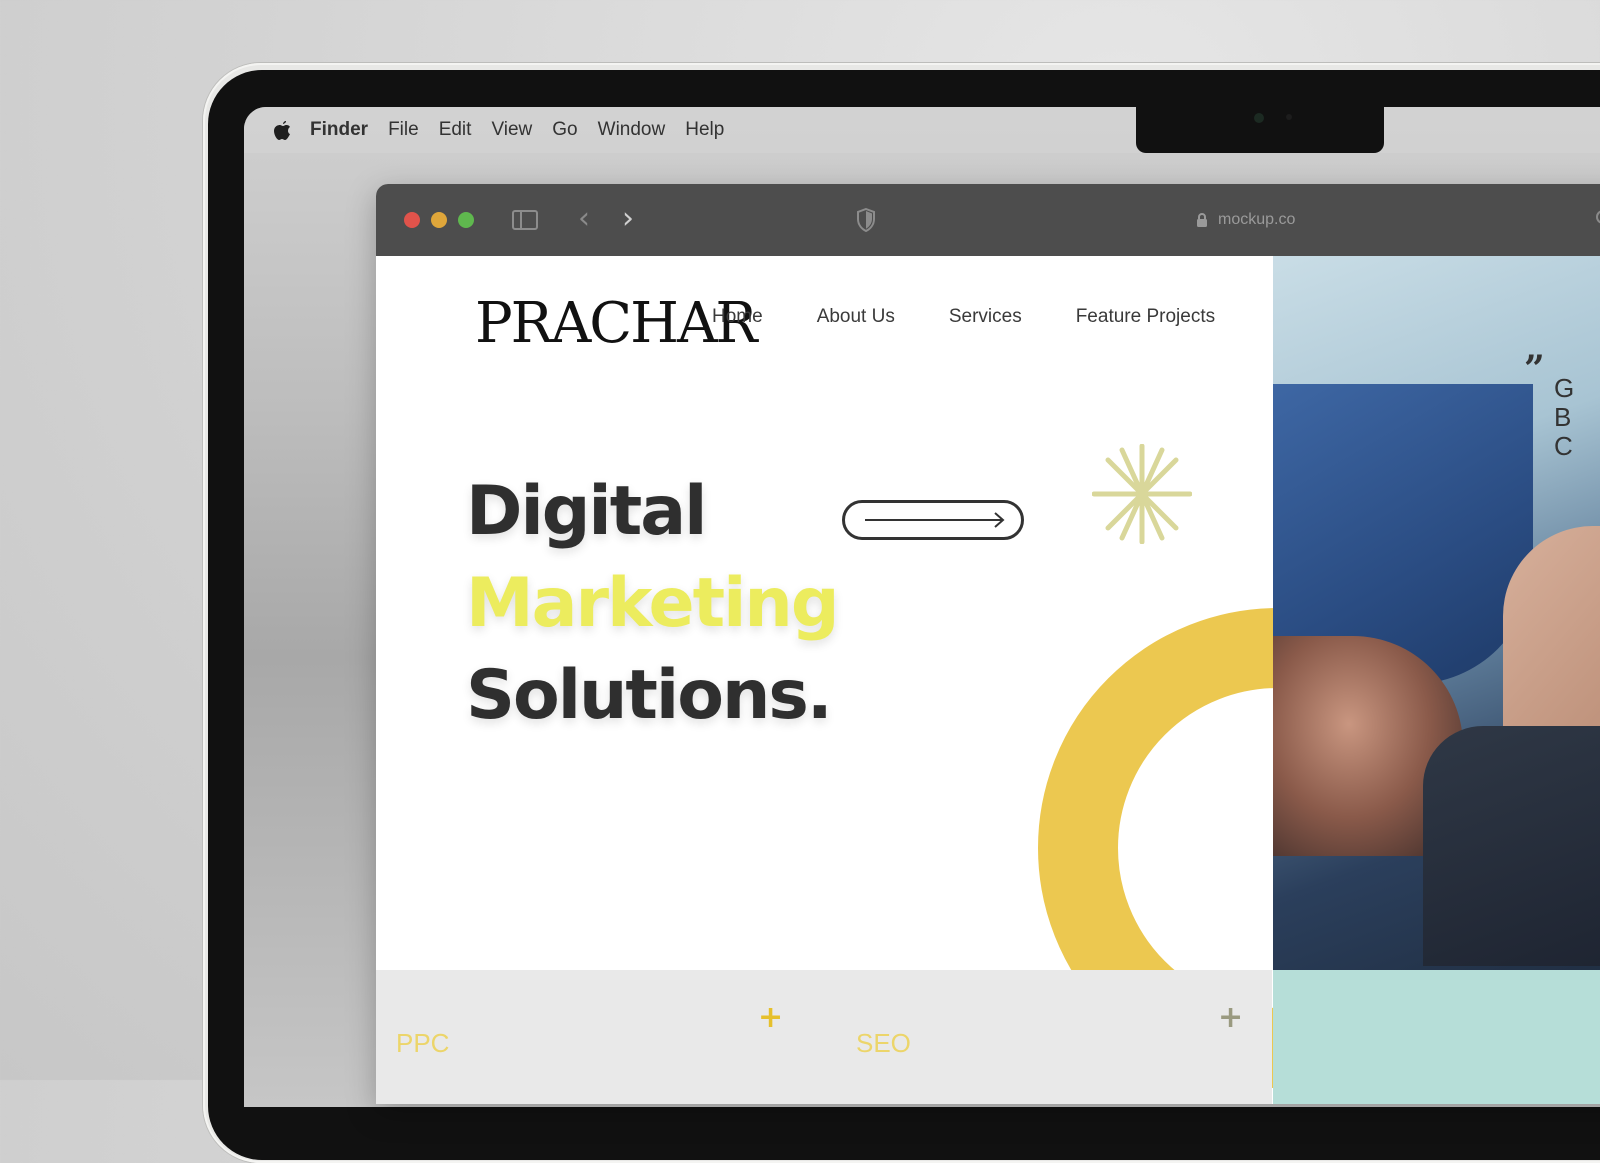 The height and width of the screenshot is (1163, 1600). What do you see at coordinates (628, 219) in the screenshot?
I see `forward-arrow-icon: ›` at bounding box center [628, 219].